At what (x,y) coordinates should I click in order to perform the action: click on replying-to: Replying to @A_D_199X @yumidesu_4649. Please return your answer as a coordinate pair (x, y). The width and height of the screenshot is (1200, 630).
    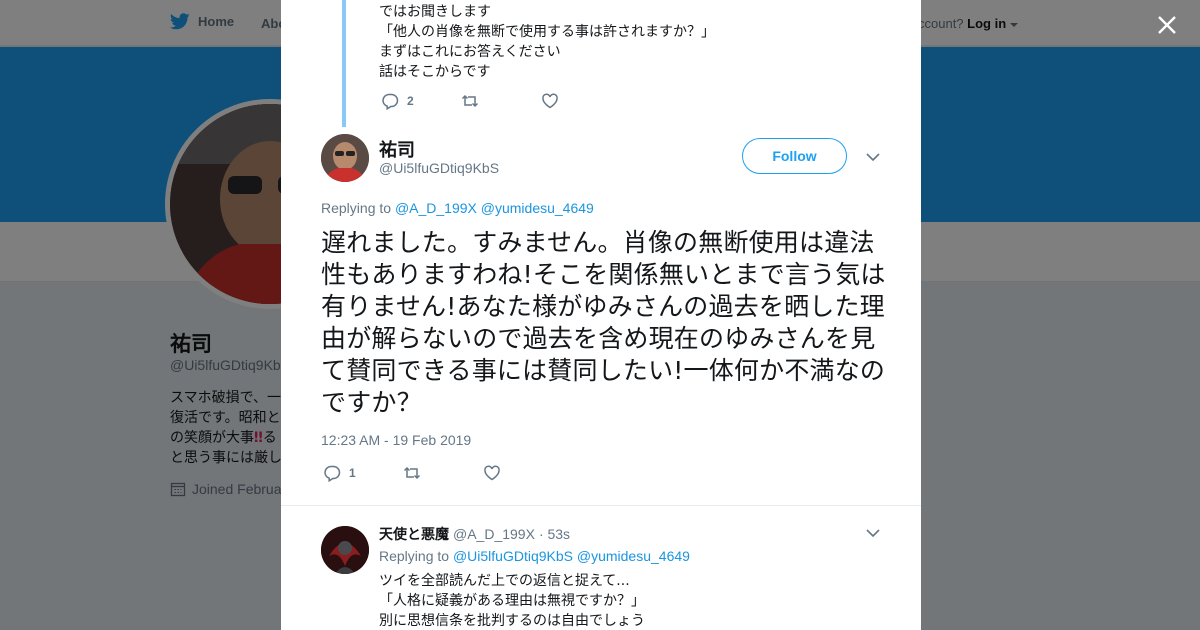
    Looking at the image, I should click on (457, 208).